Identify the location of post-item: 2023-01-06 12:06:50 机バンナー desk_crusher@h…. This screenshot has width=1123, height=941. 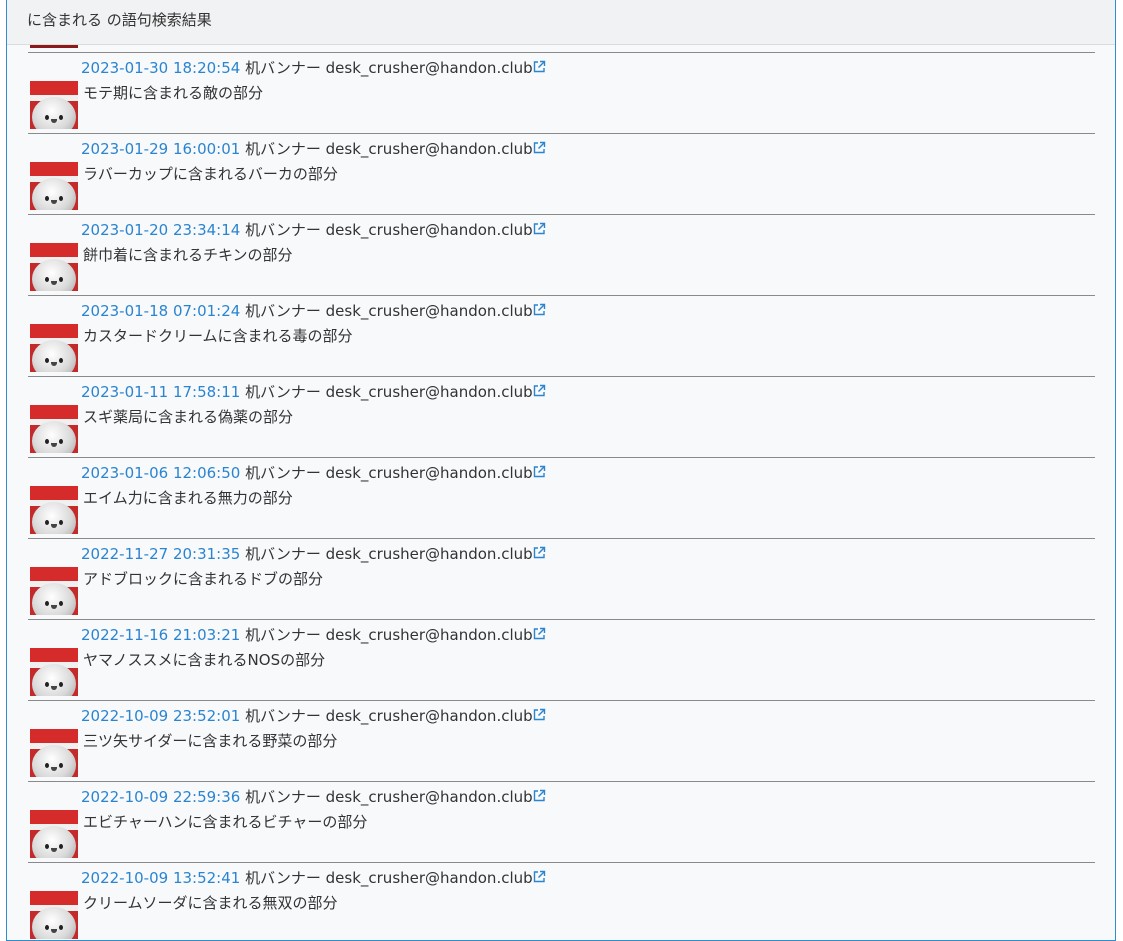
(561, 497).